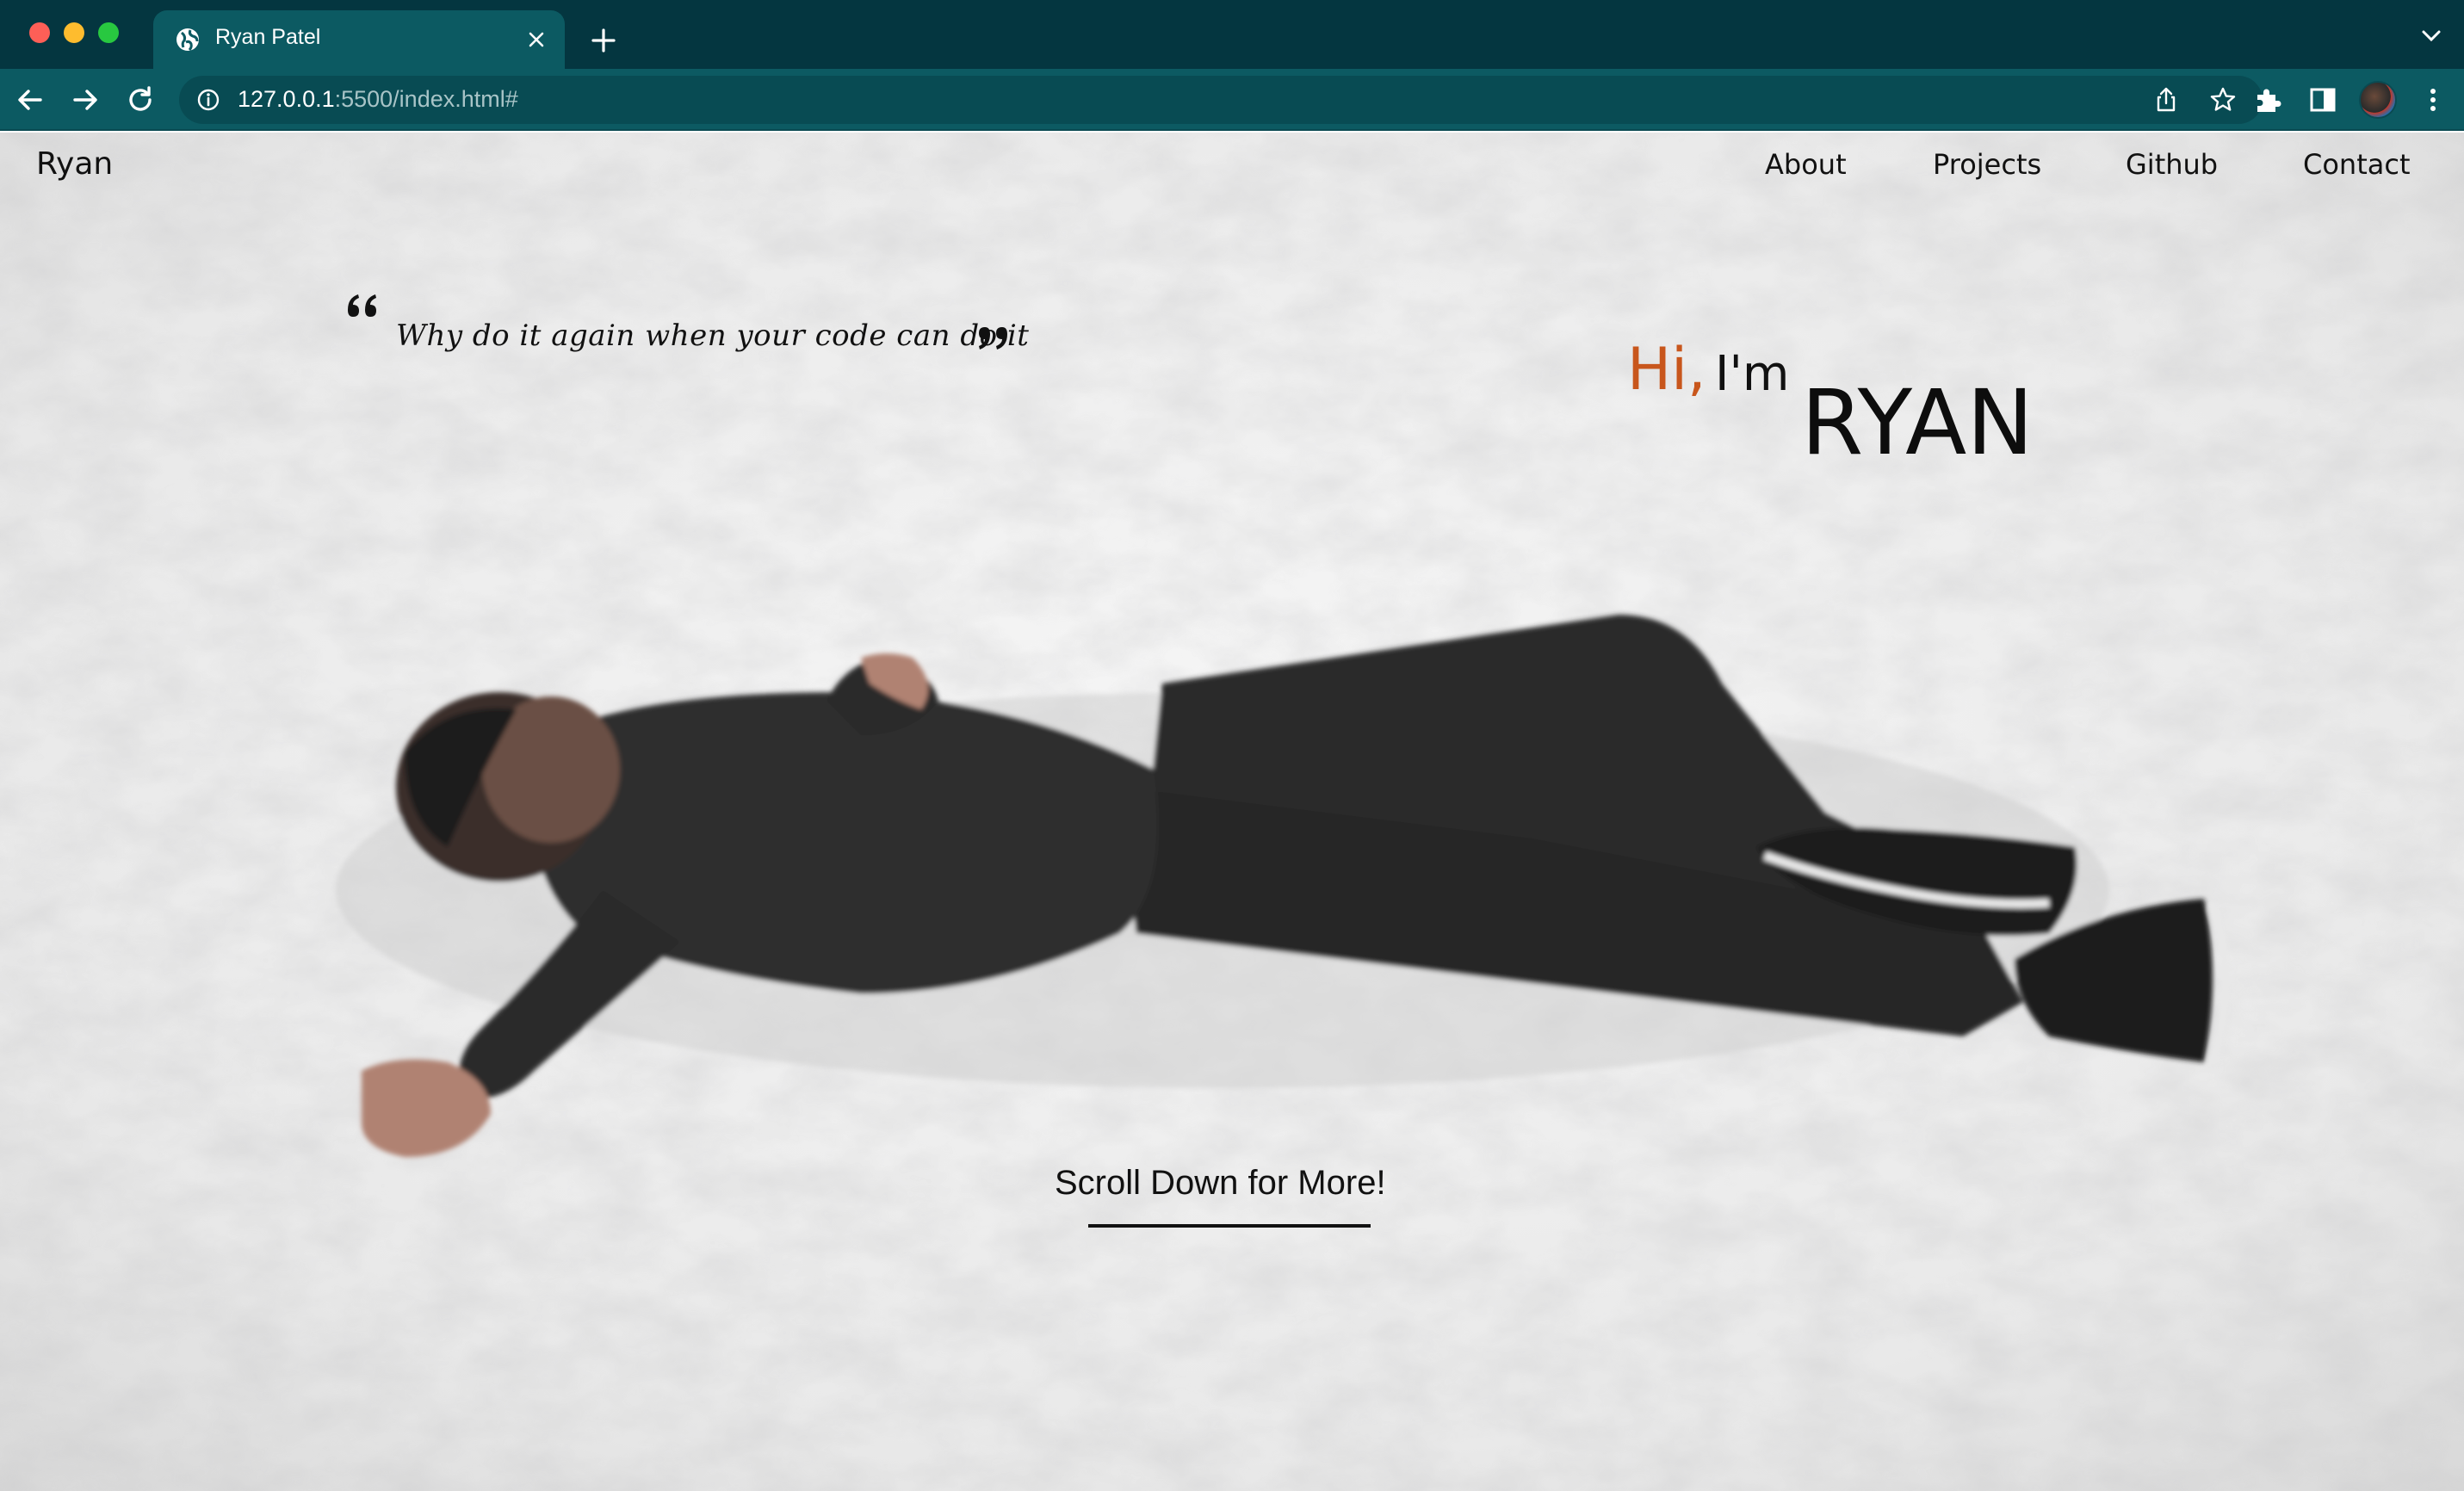 The height and width of the screenshot is (1491, 2464). Describe the element at coordinates (74, 32) in the screenshot. I see `minimize-window-button` at that location.